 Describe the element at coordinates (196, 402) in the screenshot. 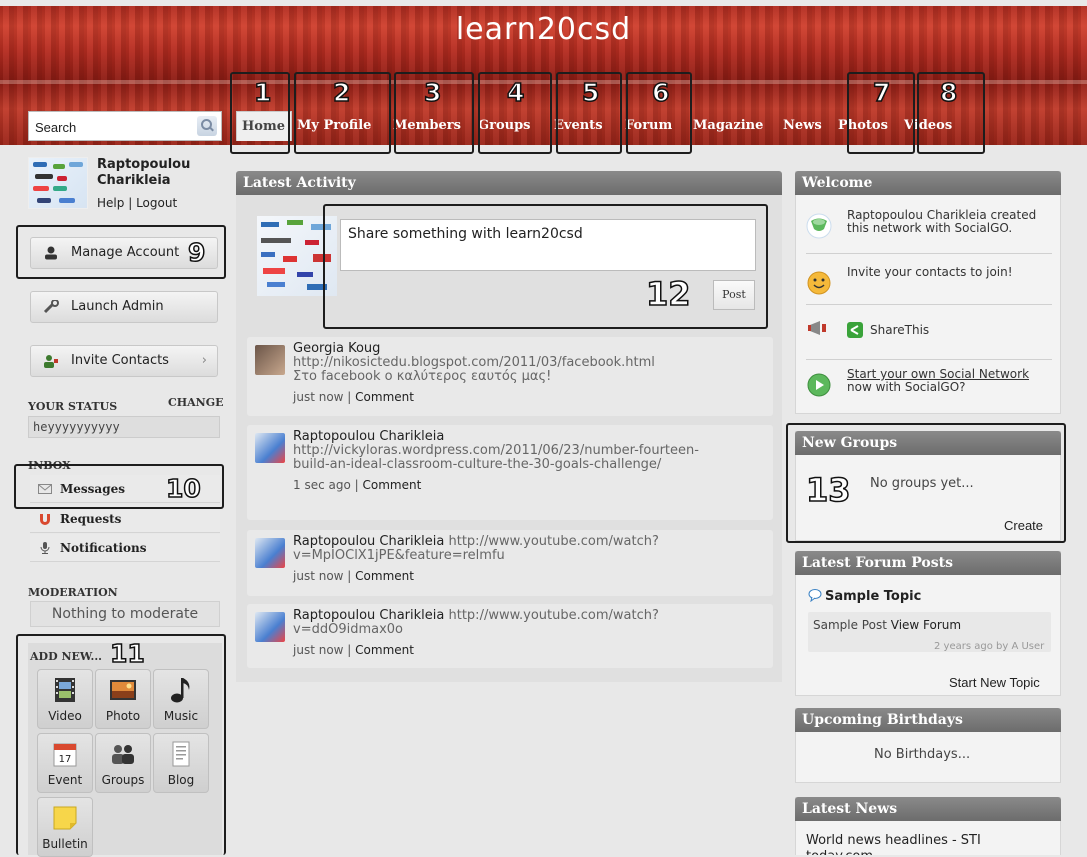

I see `change-status-link: CHANGE` at that location.